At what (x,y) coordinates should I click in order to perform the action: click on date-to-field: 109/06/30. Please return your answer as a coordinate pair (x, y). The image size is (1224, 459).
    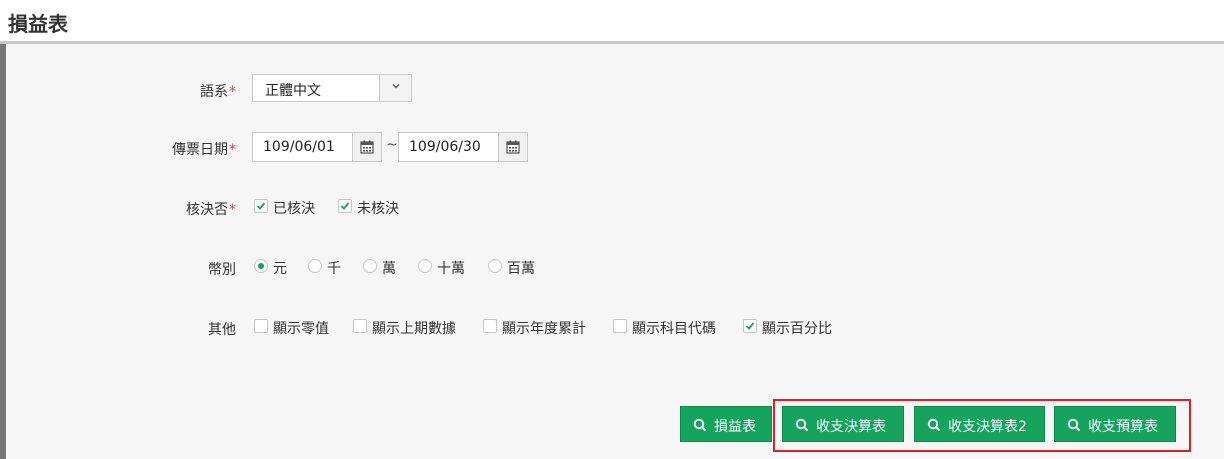
    Looking at the image, I should click on (463, 147).